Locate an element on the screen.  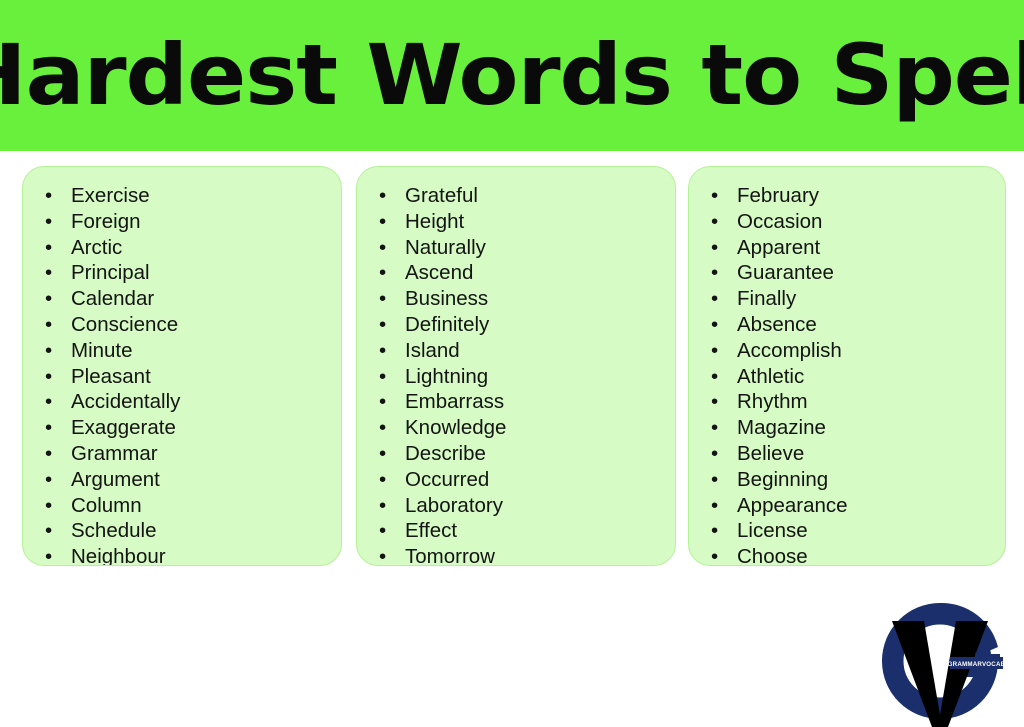
word-label: Occasion is located at coordinates (780, 221).